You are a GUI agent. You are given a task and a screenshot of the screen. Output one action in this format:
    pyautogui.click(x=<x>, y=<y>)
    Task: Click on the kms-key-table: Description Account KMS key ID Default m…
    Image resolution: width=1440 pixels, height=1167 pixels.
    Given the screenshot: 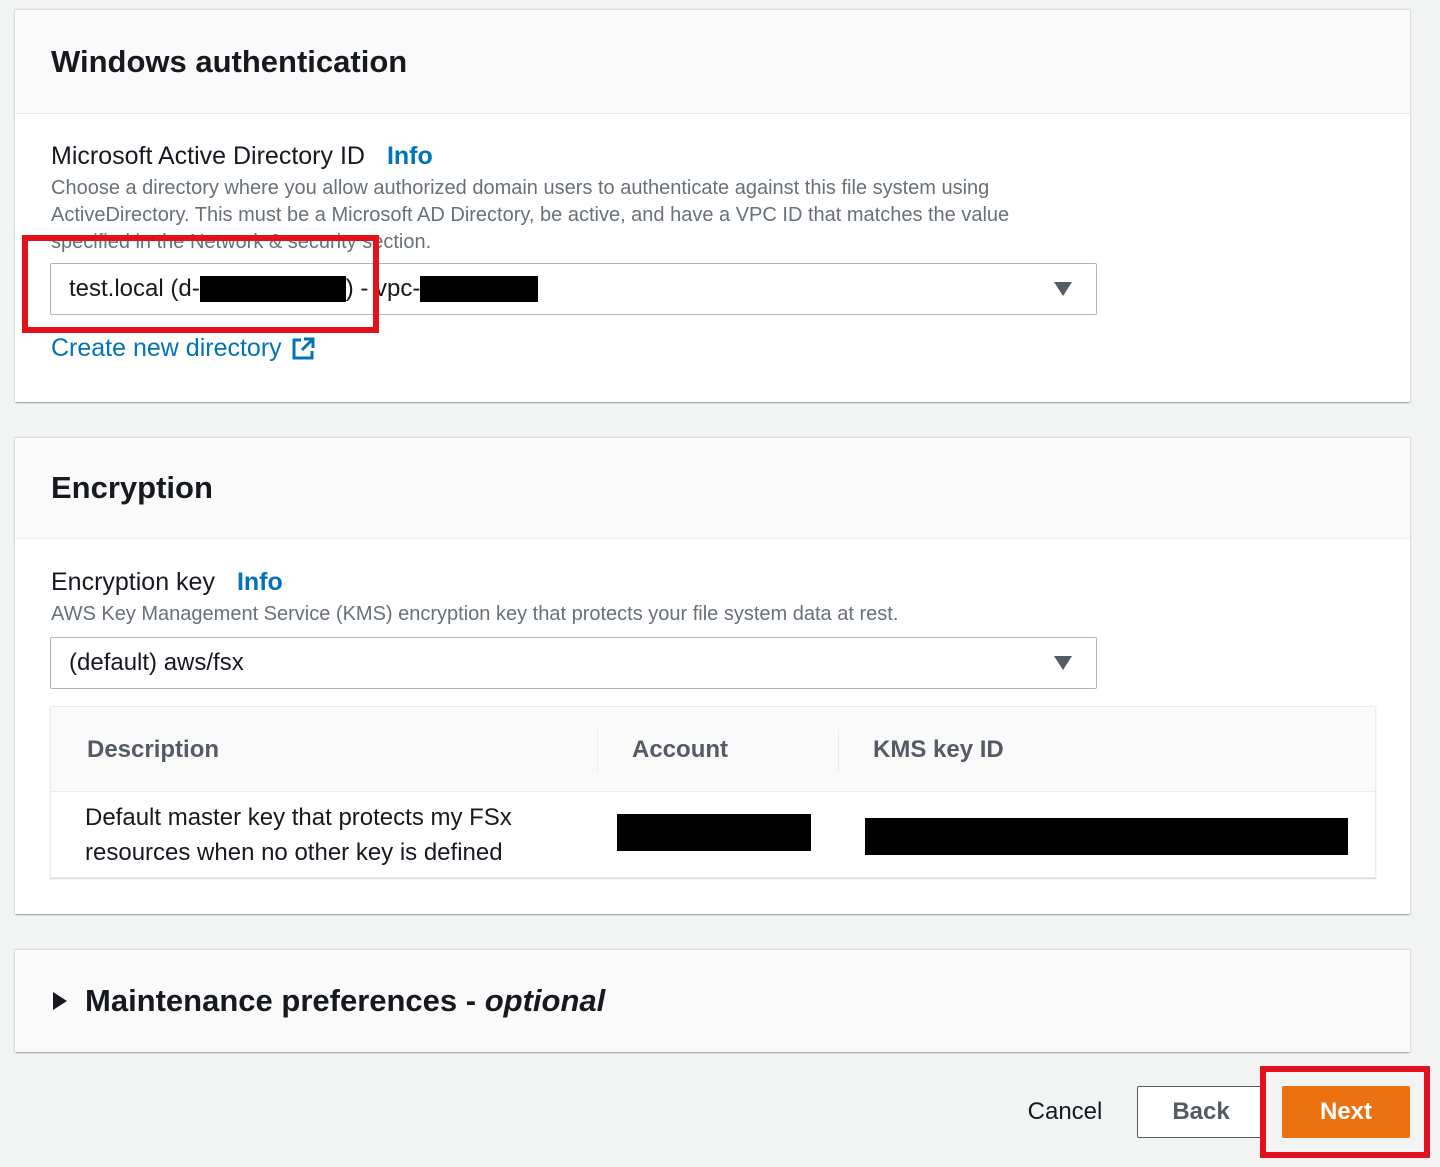 What is the action you would take?
    pyautogui.click(x=713, y=792)
    